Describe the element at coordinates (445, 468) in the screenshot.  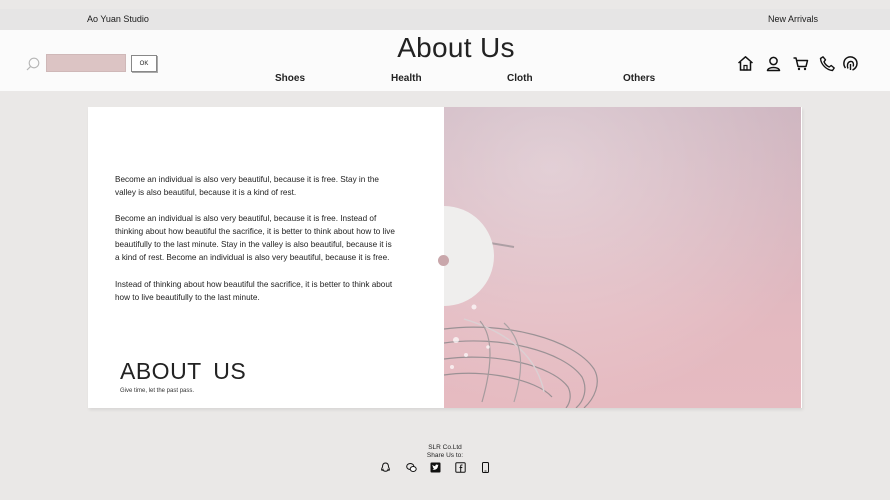
I see `share-icons` at that location.